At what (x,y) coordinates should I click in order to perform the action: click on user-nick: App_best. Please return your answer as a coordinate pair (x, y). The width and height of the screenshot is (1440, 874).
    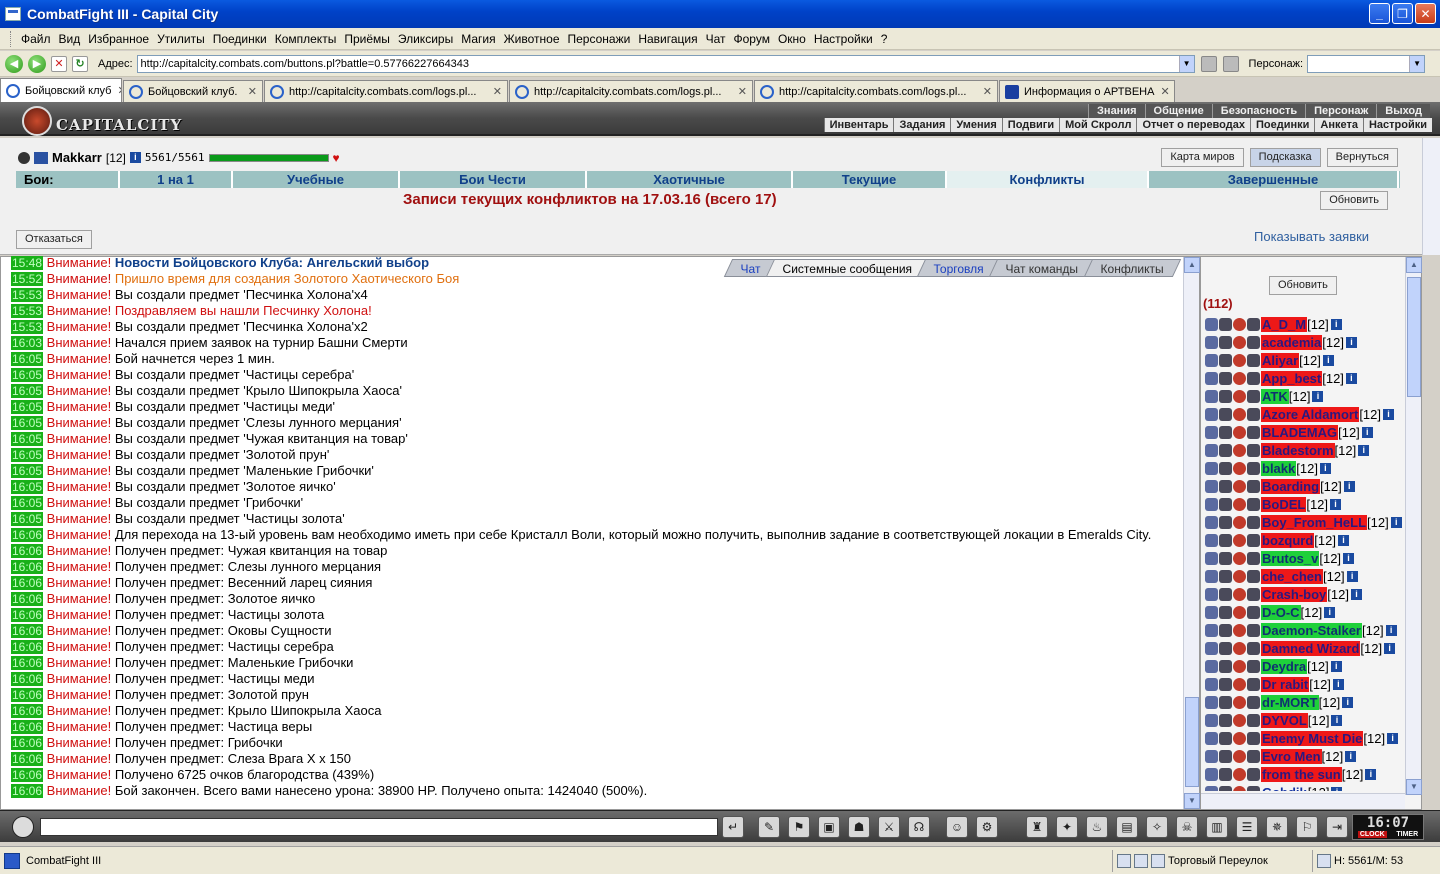
    Looking at the image, I should click on (1292, 378).